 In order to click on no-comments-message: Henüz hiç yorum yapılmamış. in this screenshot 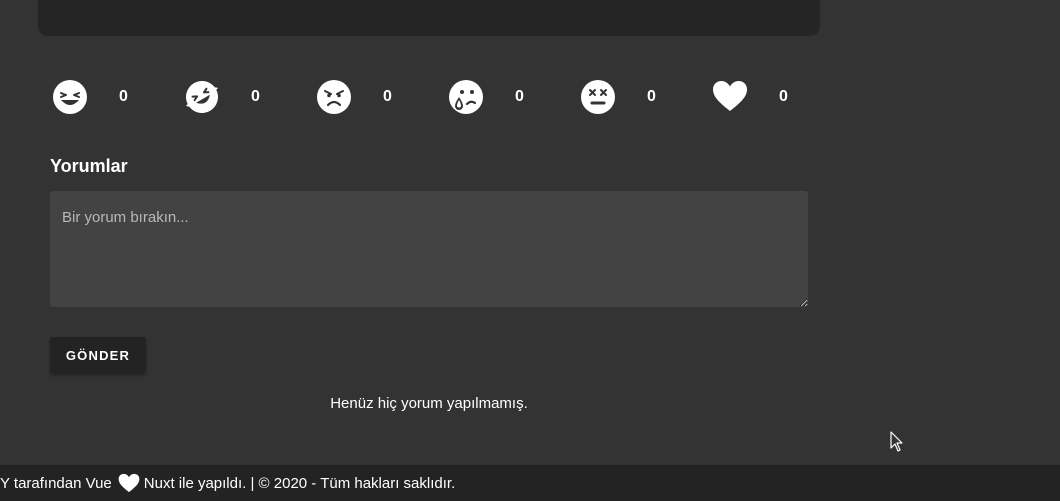, I will do `click(429, 403)`.